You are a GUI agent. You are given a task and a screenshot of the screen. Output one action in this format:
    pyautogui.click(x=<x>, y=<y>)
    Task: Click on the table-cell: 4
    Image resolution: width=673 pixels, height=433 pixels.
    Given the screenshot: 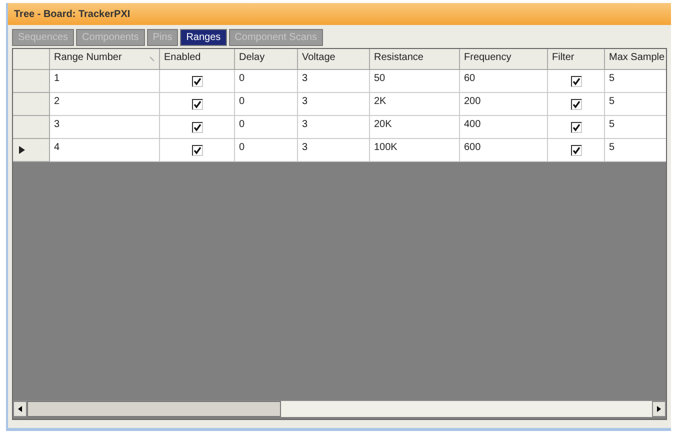 What is the action you would take?
    pyautogui.click(x=105, y=150)
    